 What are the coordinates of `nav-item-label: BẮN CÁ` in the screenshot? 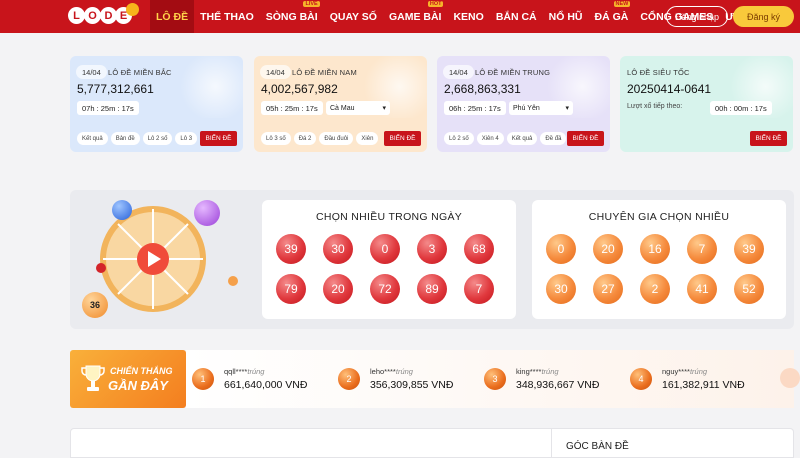 It's located at (516, 16).